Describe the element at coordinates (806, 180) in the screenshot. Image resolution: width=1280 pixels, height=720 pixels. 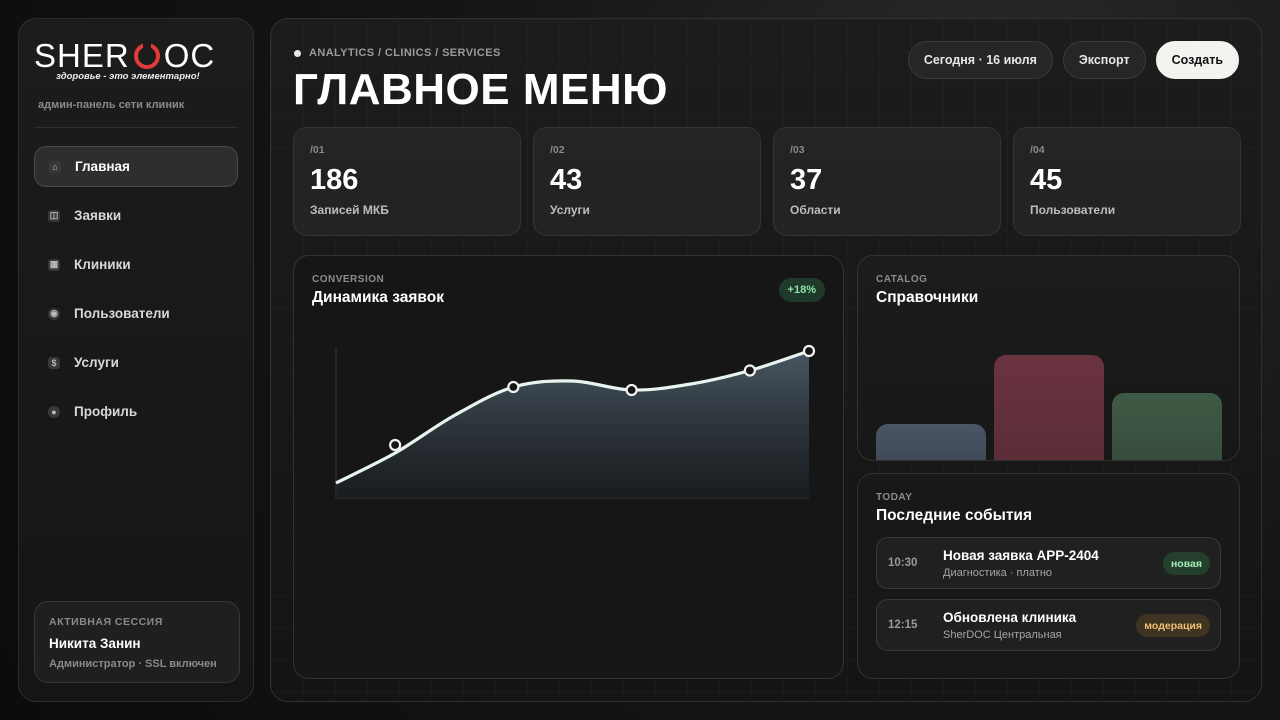
I see `stat-value: 37` at that location.